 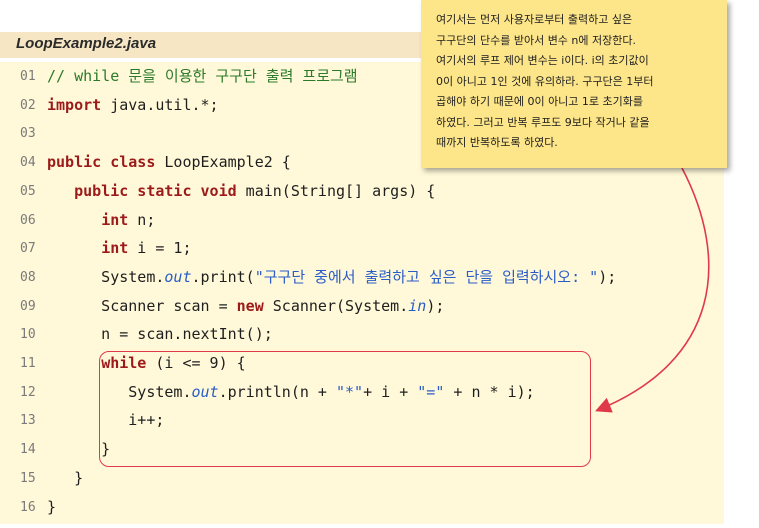 I want to click on note-line: 여기서의 루프 제어 변수는 i이다. i의 초기값이, so click(x=542, y=60).